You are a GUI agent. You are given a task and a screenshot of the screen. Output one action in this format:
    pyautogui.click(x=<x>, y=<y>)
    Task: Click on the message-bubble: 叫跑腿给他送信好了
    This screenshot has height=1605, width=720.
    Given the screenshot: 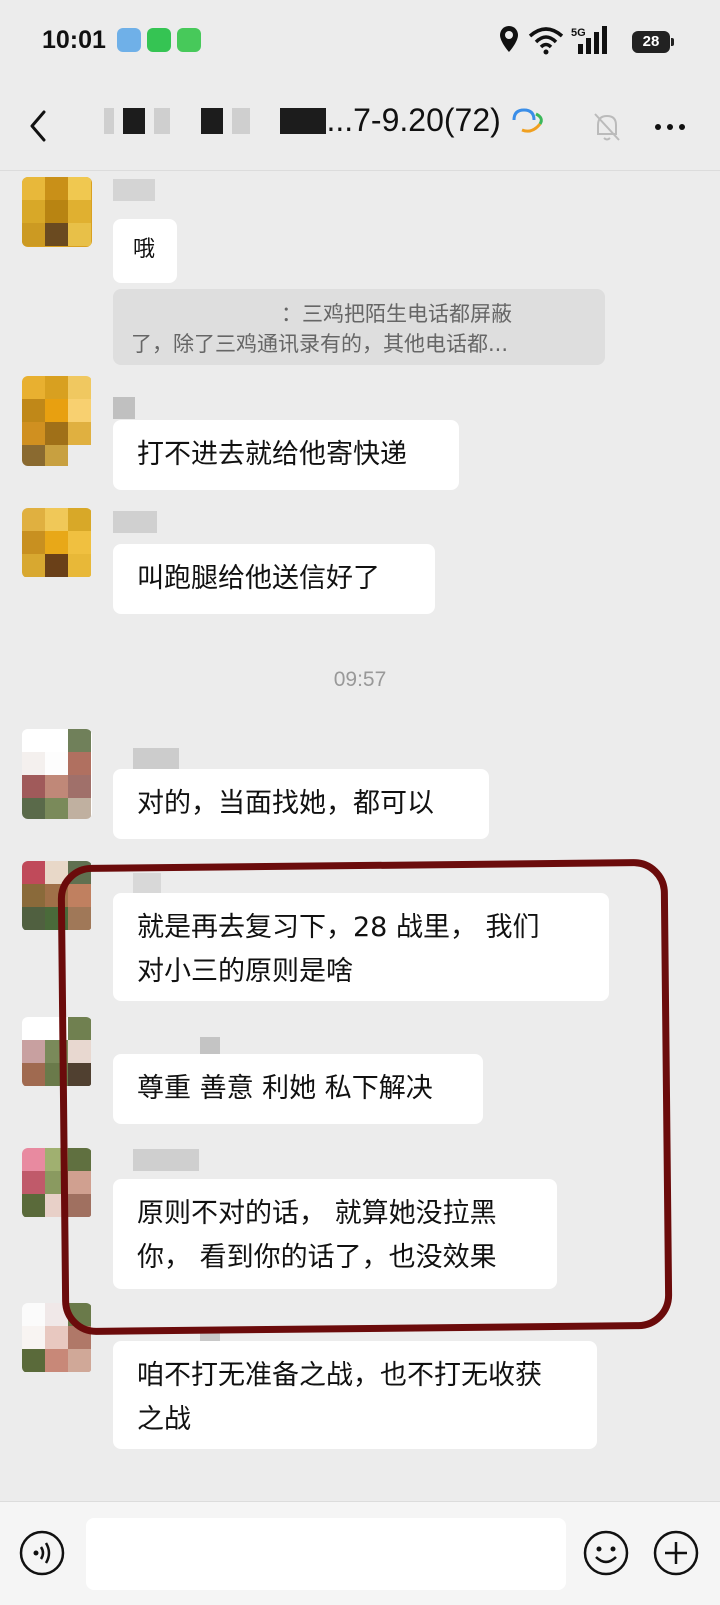 What is the action you would take?
    pyautogui.click(x=274, y=579)
    